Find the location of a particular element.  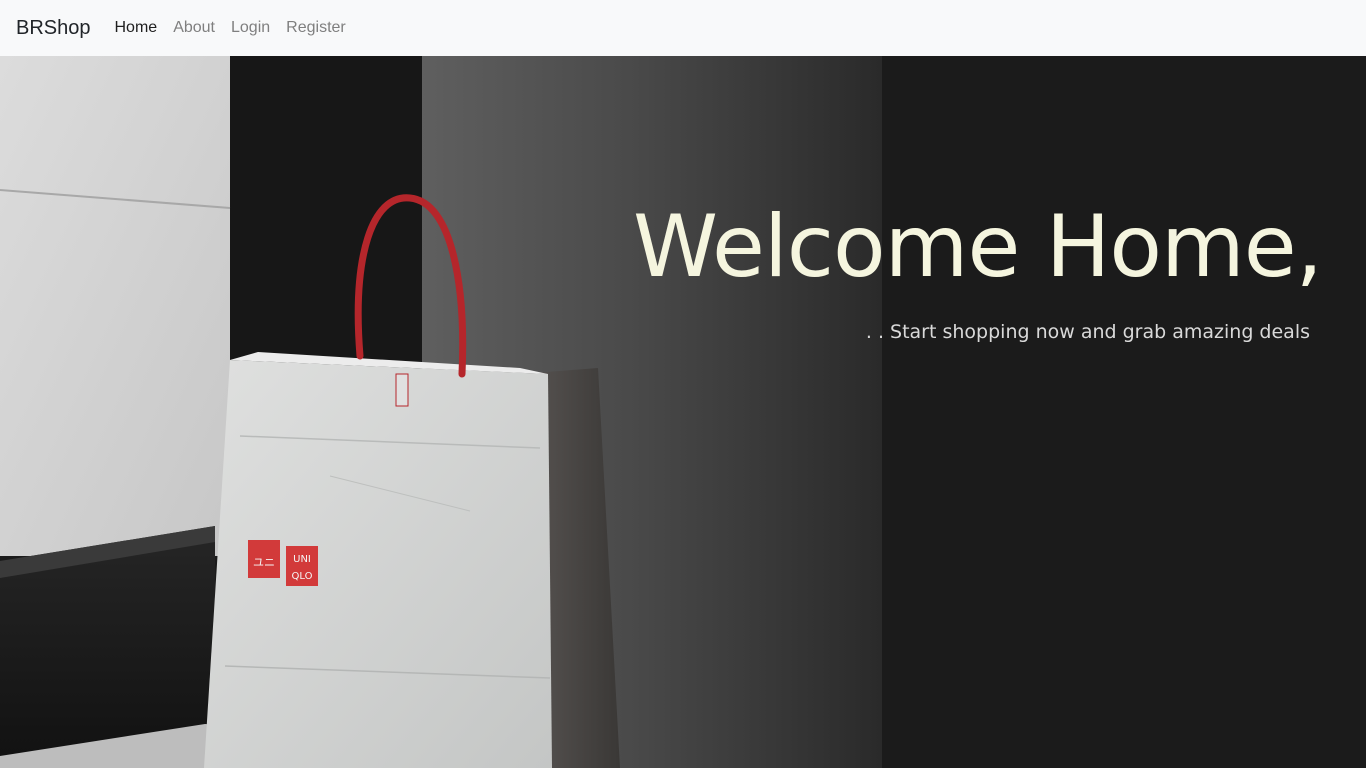

nav-links: Home About Login Register is located at coordinates (238, 28).